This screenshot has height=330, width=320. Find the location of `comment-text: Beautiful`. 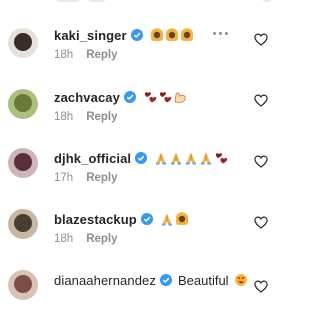

comment-text: Beautiful is located at coordinates (213, 280).